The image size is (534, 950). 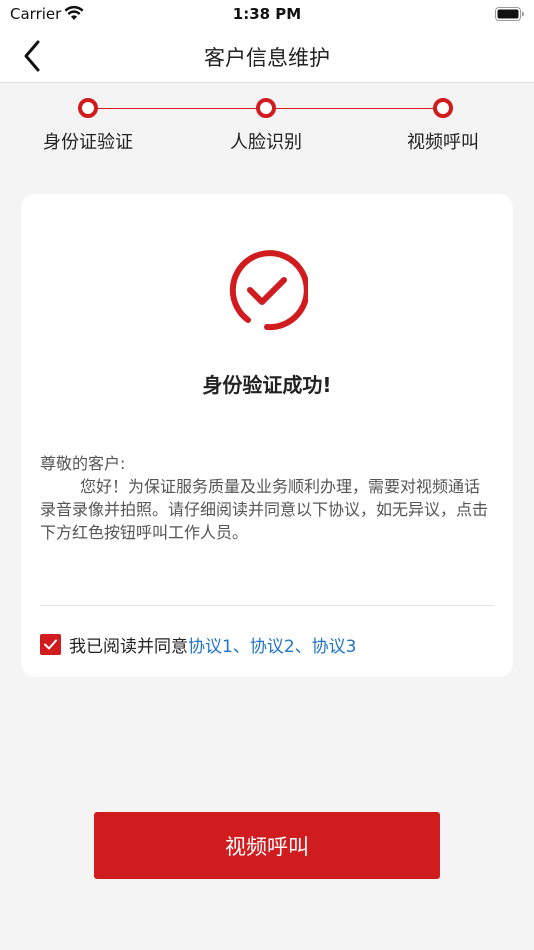 I want to click on agreement-link-1: 协议1, so click(x=210, y=644).